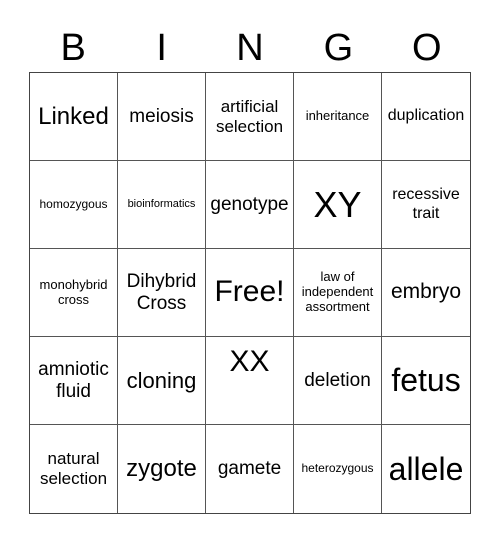 The width and height of the screenshot is (500, 544). Describe the element at coordinates (162, 117) in the screenshot. I see `bingo-cell: meiosis` at that location.